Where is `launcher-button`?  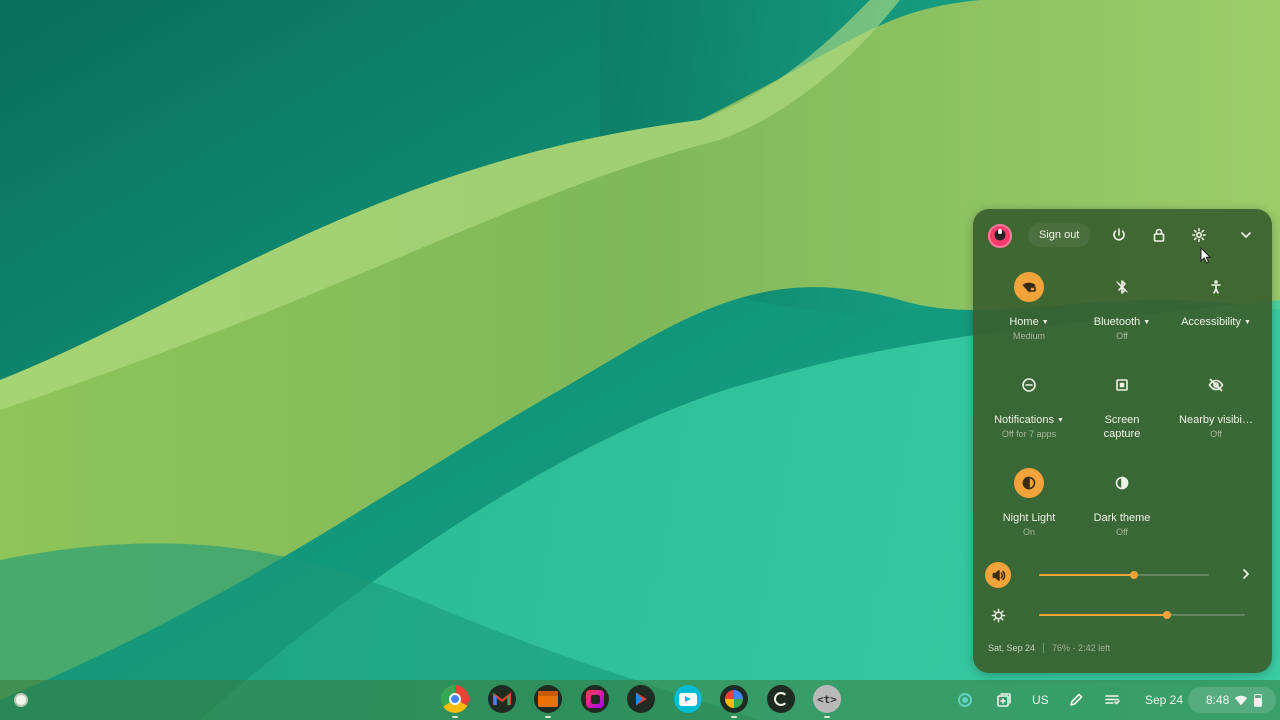 launcher-button is located at coordinates (21, 700).